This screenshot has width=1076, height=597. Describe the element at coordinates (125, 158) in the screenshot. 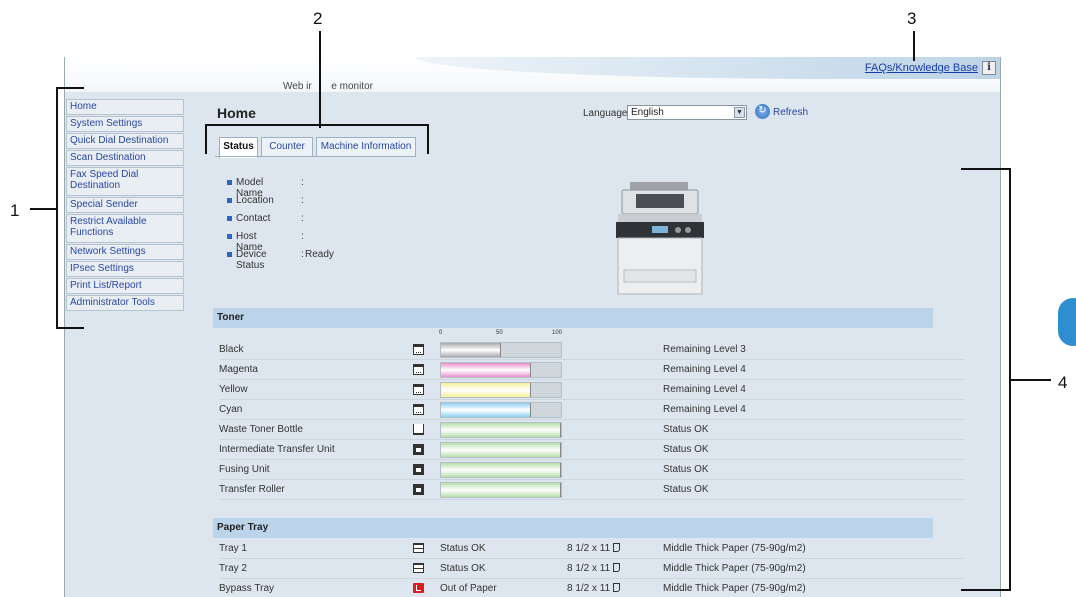

I see `sidebar-item-scan-destination: Scan Destination` at that location.